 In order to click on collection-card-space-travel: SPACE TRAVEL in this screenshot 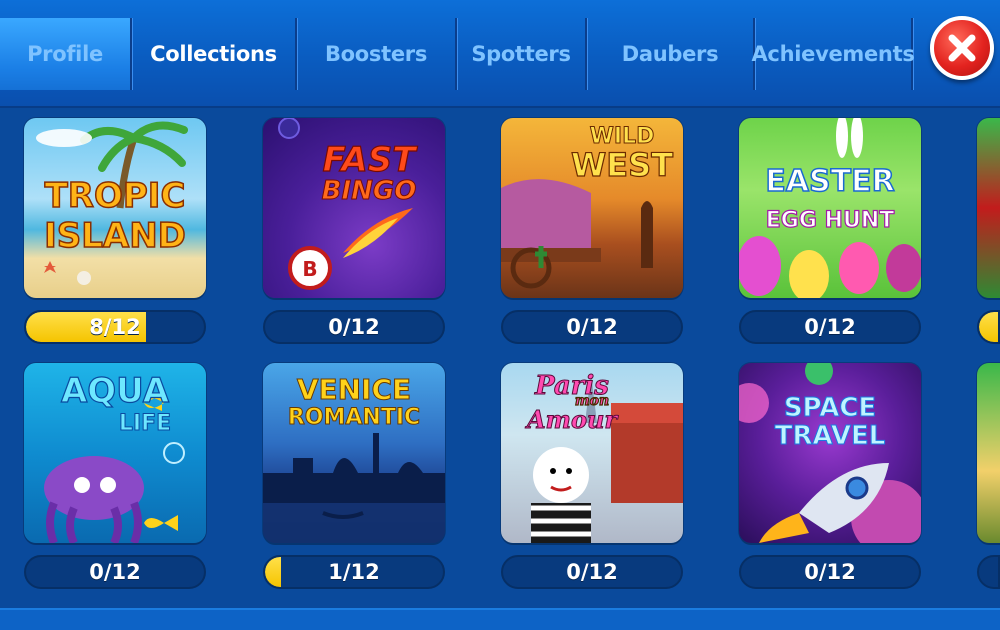, I will do `click(830, 453)`.